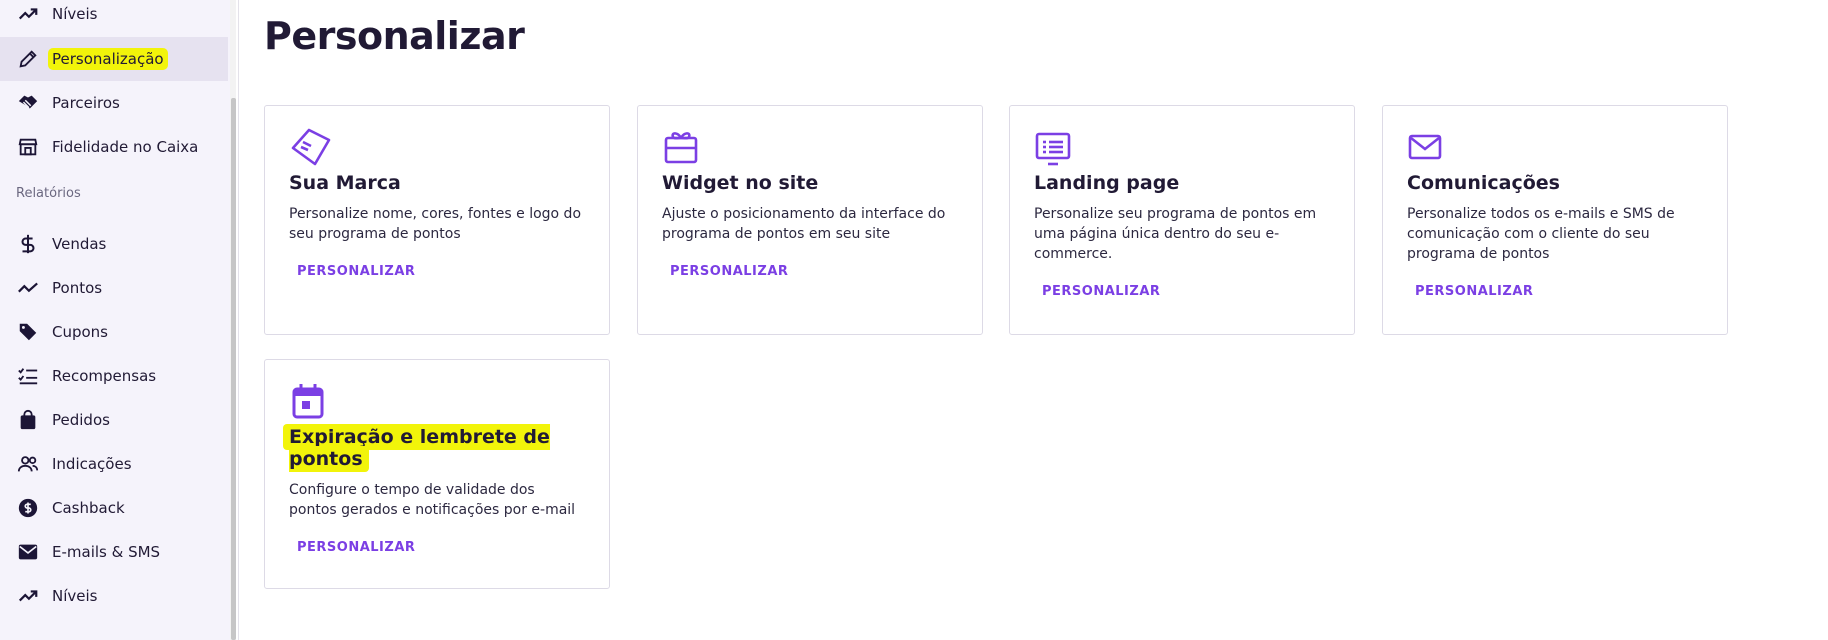 This screenshot has width=1828, height=640. What do you see at coordinates (1107, 183) in the screenshot?
I see `card-title: Landing page` at bounding box center [1107, 183].